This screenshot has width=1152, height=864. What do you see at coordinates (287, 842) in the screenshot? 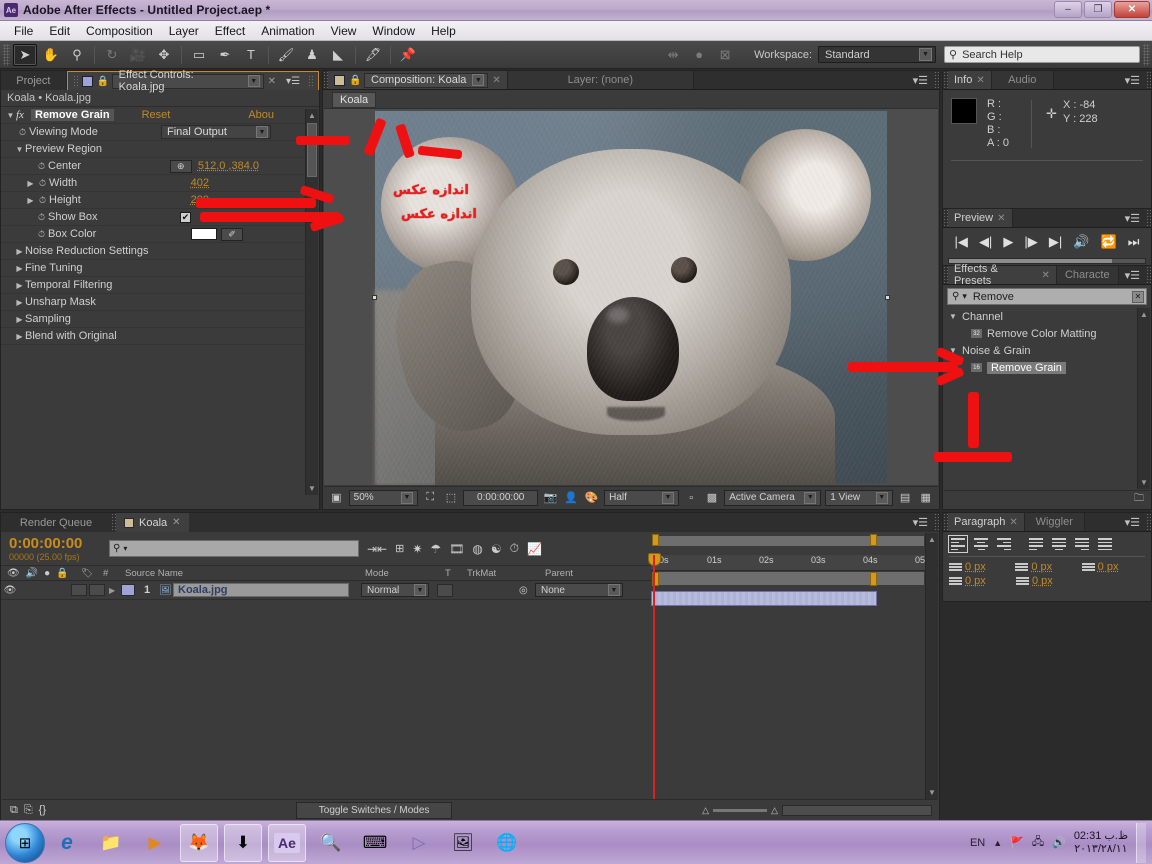
I see `taskbar-after-effects-icon: Ae` at bounding box center [287, 842].